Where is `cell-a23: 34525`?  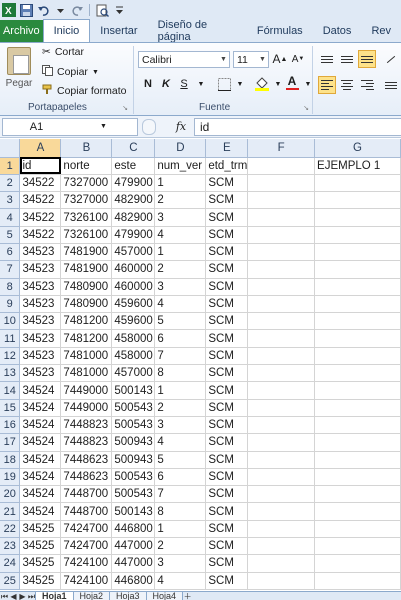 cell-a23: 34525 is located at coordinates (40, 546).